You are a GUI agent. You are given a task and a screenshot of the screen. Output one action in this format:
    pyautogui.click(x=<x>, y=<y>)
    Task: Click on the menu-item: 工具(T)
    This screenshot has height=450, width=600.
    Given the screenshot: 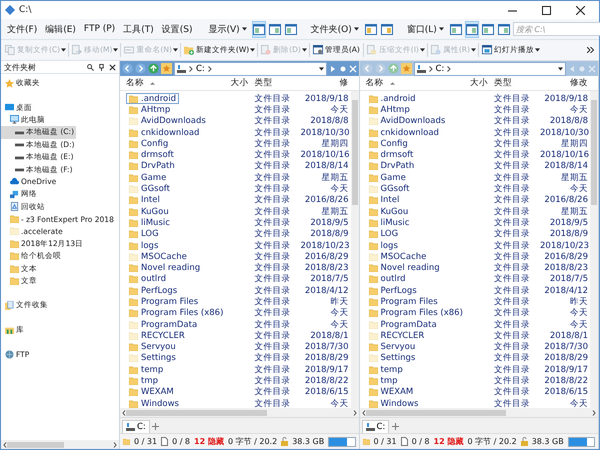 What is the action you would take?
    pyautogui.click(x=138, y=29)
    